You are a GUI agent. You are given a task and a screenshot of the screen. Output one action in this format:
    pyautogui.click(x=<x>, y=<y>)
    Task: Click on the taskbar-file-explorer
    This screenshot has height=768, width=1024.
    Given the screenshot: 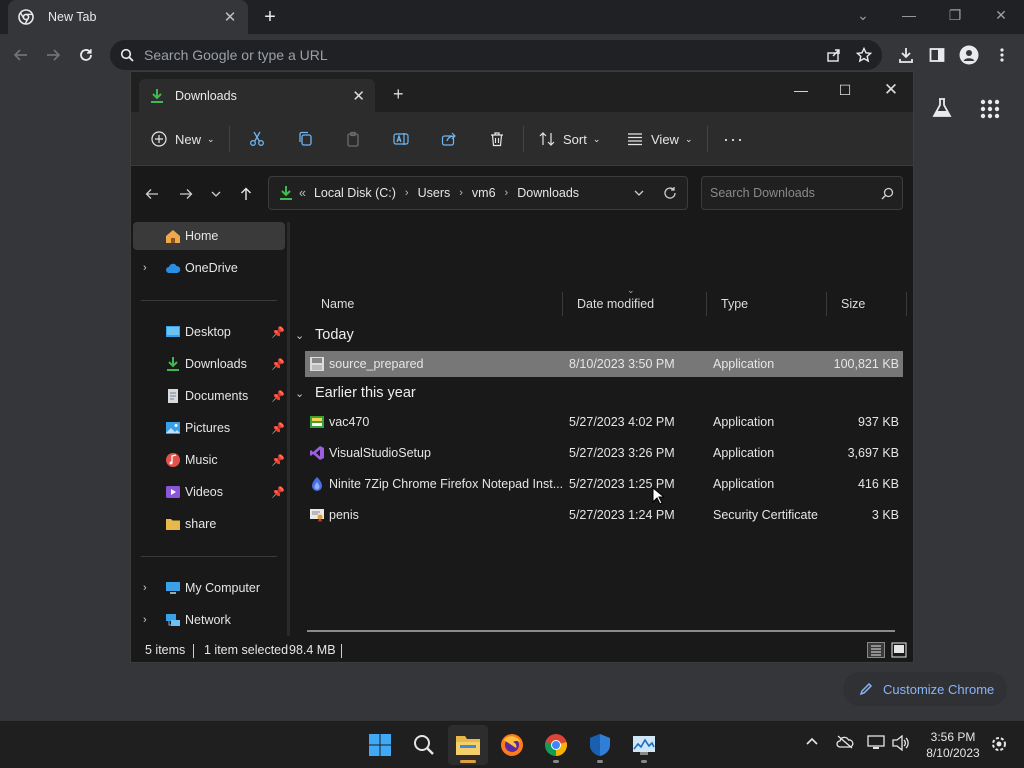 What is the action you would take?
    pyautogui.click(x=468, y=745)
    